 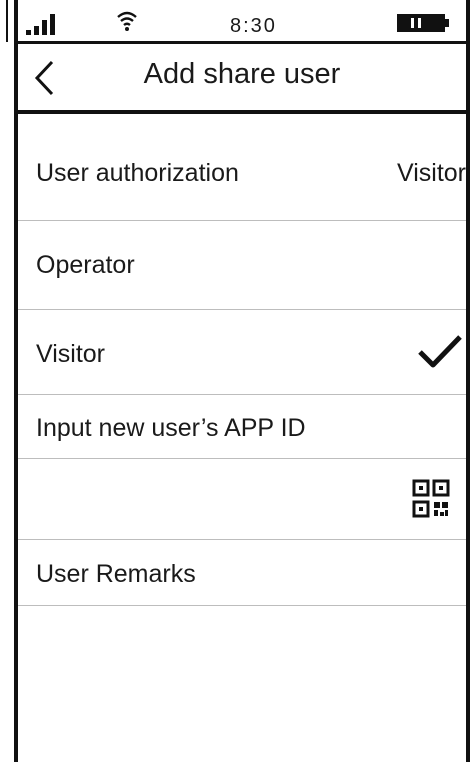 I want to click on status-bar: 8:30, so click(x=242, y=22).